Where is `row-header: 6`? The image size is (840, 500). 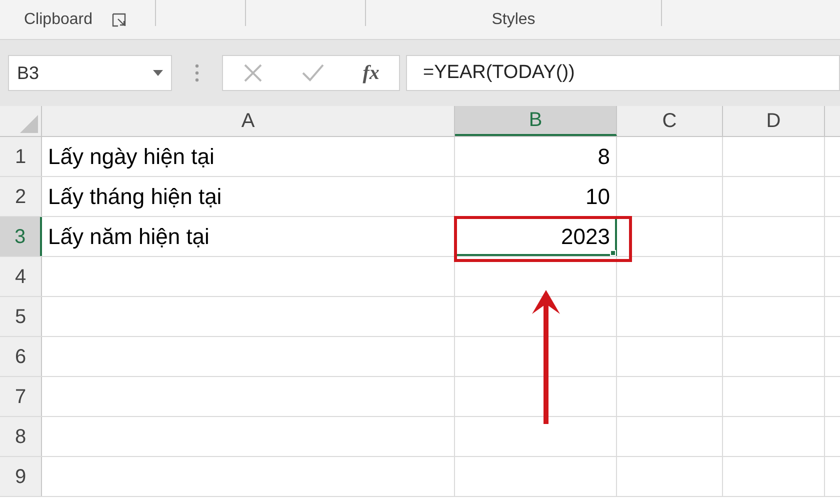 row-header: 6 is located at coordinates (21, 356).